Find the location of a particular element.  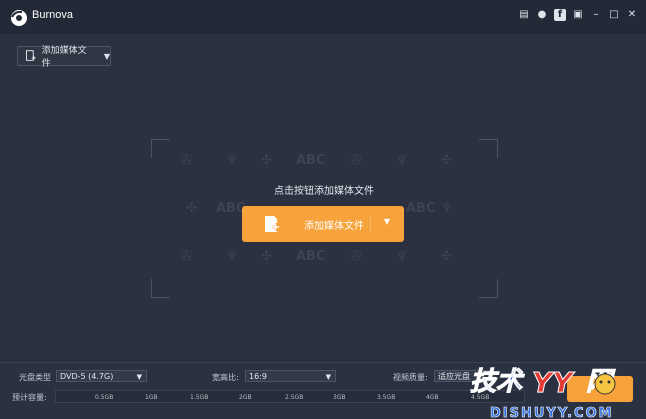

add-media-label: 添加媒体文件 is located at coordinates (64, 57).